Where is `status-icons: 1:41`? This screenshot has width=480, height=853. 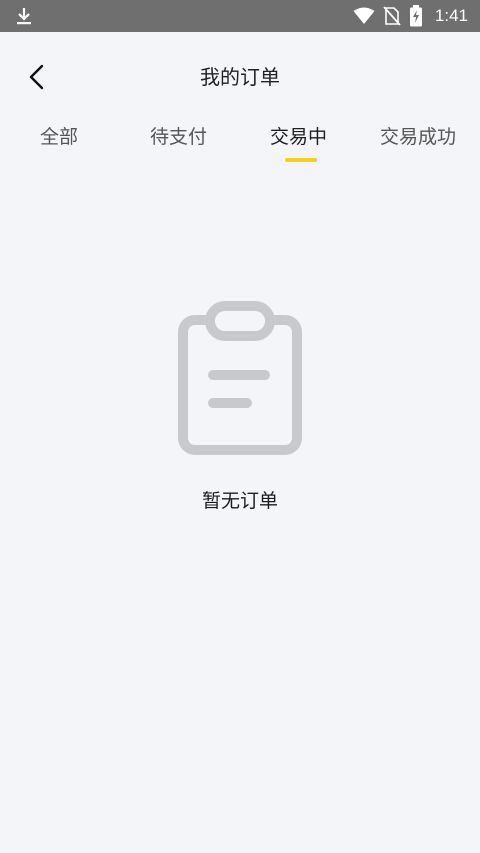
status-icons: 1:41 is located at coordinates (410, 16).